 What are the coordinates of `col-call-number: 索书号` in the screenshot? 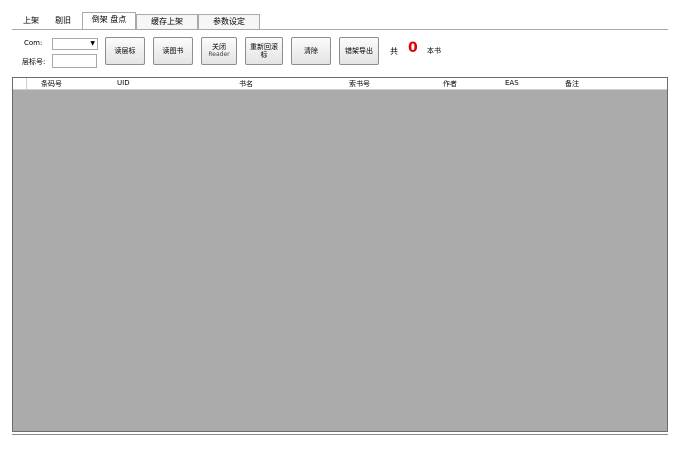 It's located at (359, 84).